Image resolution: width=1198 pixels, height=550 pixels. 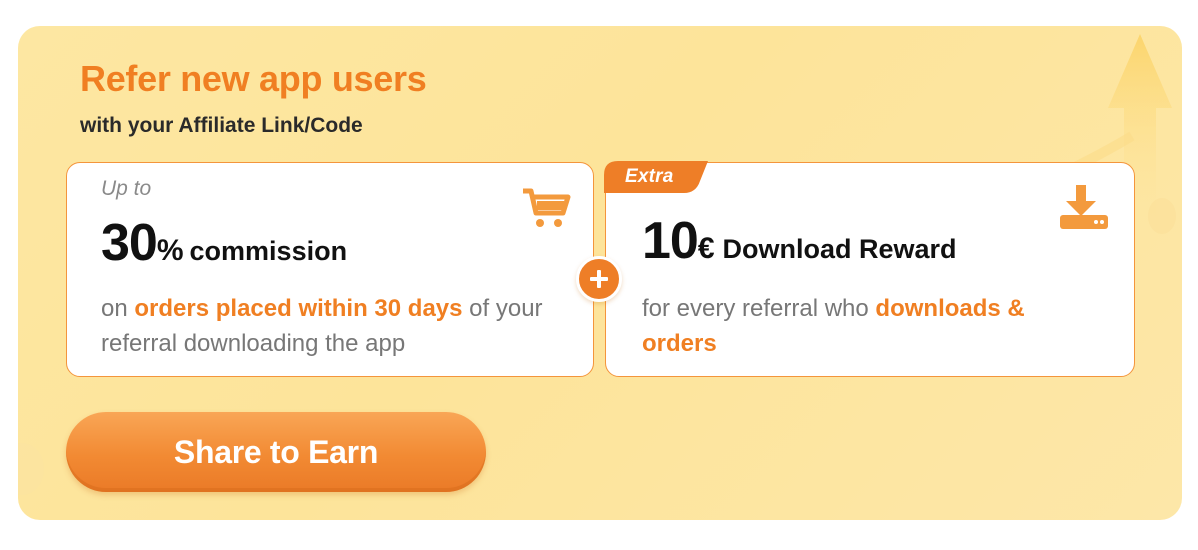 I want to click on download-icon, so click(x=1084, y=207).